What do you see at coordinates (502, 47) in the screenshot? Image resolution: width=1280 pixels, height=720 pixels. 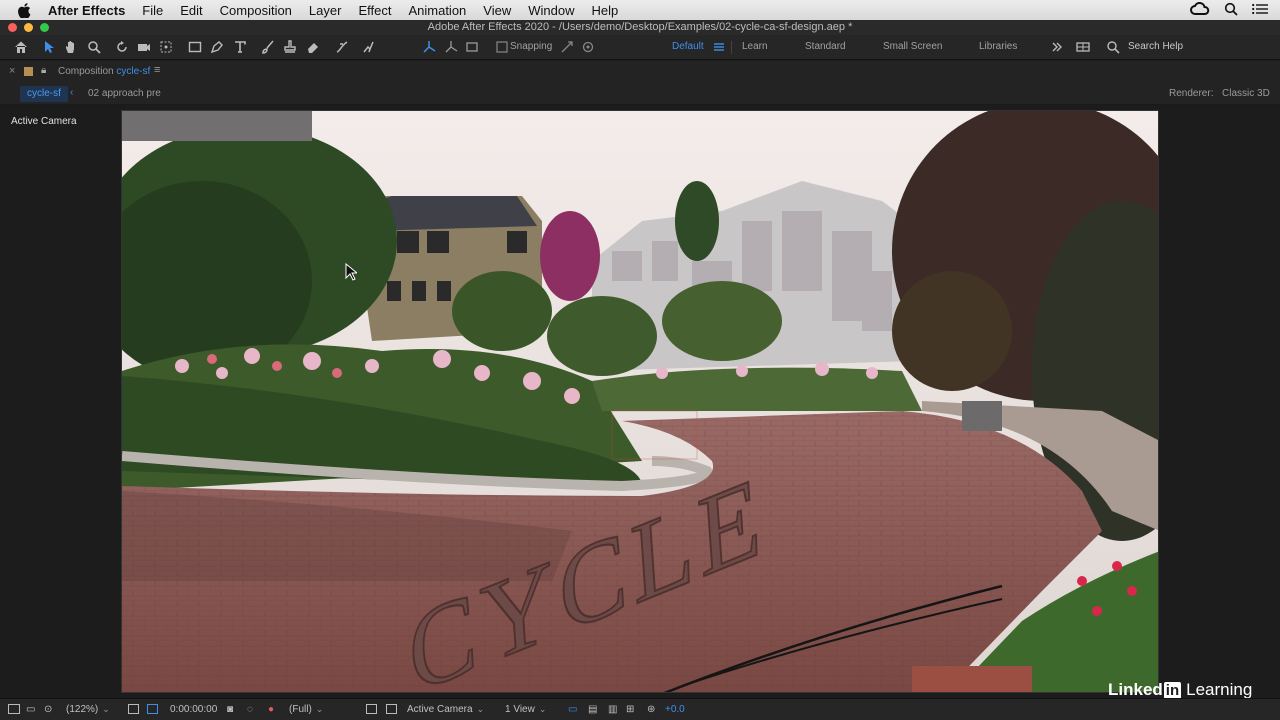 I see `snapping-checkbox` at bounding box center [502, 47].